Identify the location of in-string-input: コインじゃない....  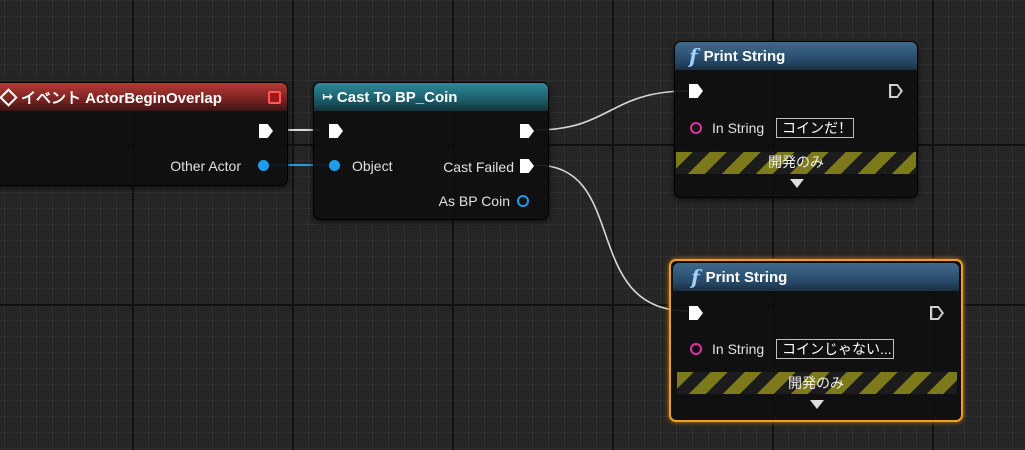
(835, 349).